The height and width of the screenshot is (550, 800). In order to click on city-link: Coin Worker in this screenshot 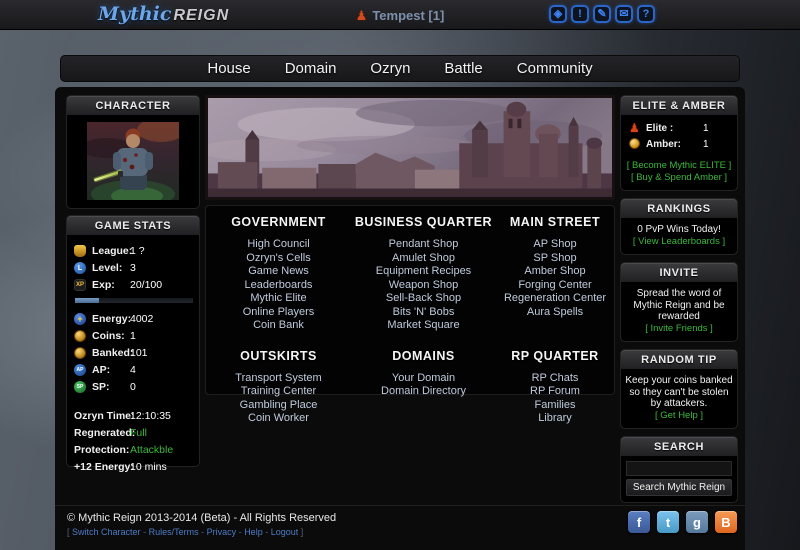, I will do `click(278, 419)`.